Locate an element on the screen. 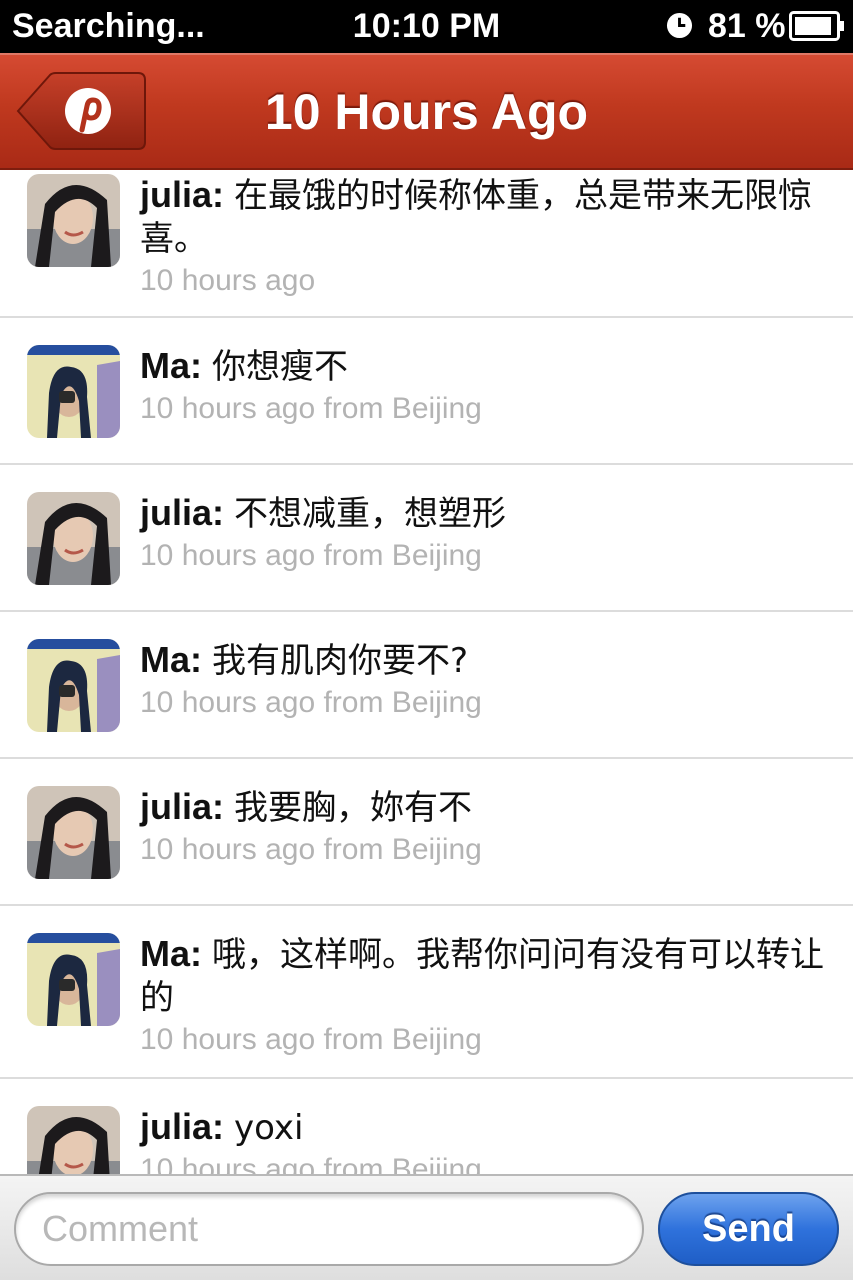  message-text: Ma: 我有肌肉你要不? is located at coordinates (304, 660).